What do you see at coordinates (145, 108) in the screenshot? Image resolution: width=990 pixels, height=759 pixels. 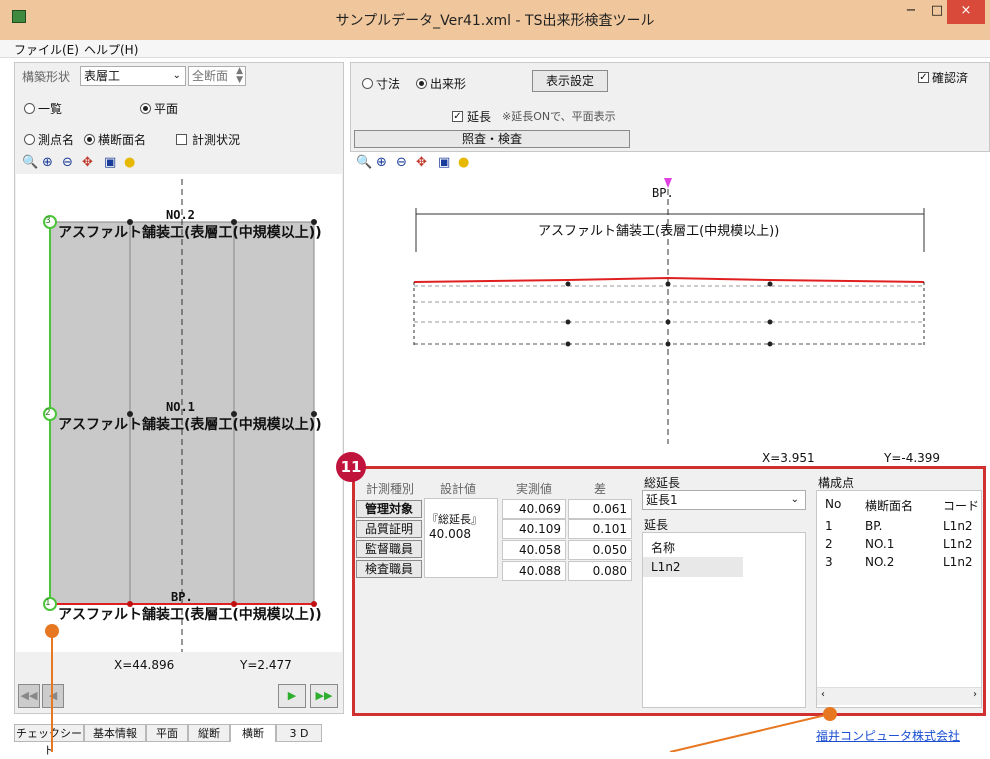 I see `radio-plan` at bounding box center [145, 108].